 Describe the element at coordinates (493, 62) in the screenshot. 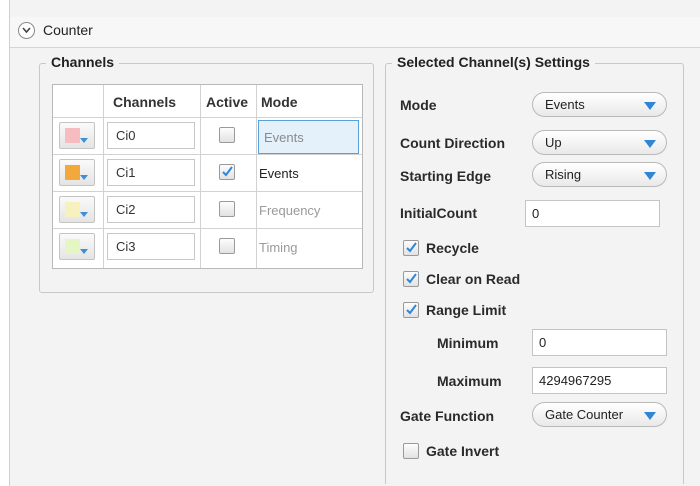

I see `settings-group-title: Selected Channel(s) Settings` at that location.